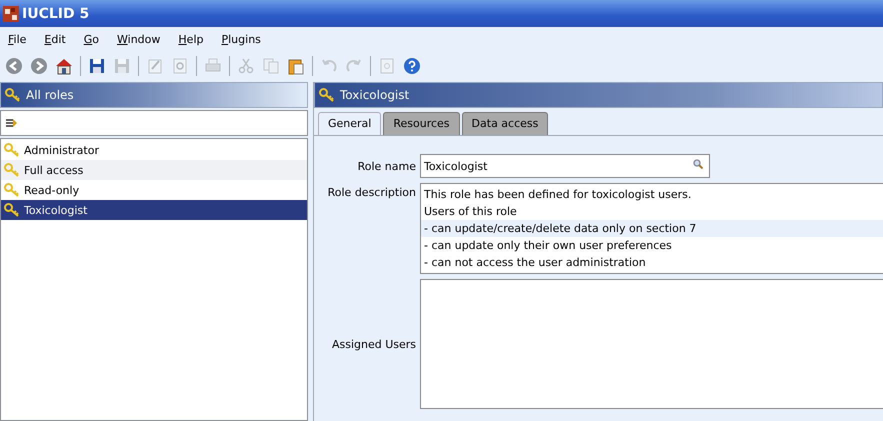 This screenshot has width=883, height=421. What do you see at coordinates (56, 14) in the screenshot?
I see `window-title: IUCLID 5` at bounding box center [56, 14].